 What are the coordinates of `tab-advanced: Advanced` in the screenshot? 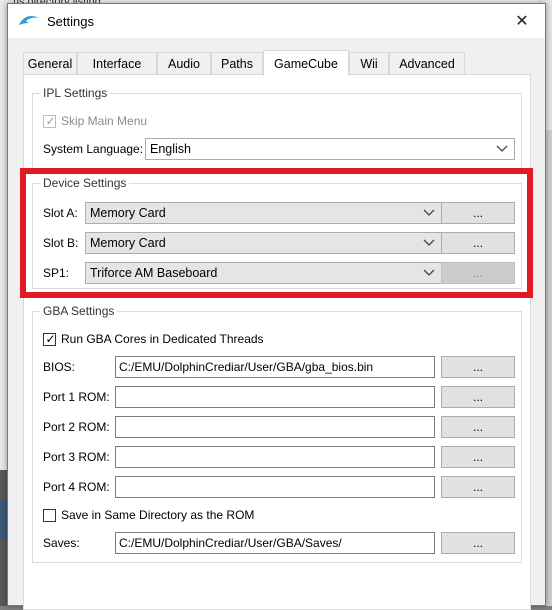 It's located at (427, 63).